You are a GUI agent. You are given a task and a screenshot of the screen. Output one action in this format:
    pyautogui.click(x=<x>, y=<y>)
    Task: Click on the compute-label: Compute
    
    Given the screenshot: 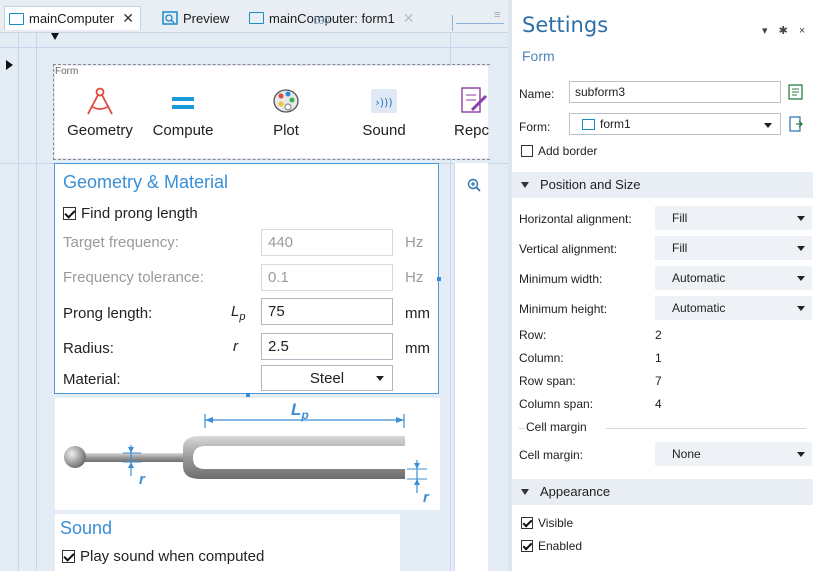 What is the action you would take?
    pyautogui.click(x=183, y=130)
    